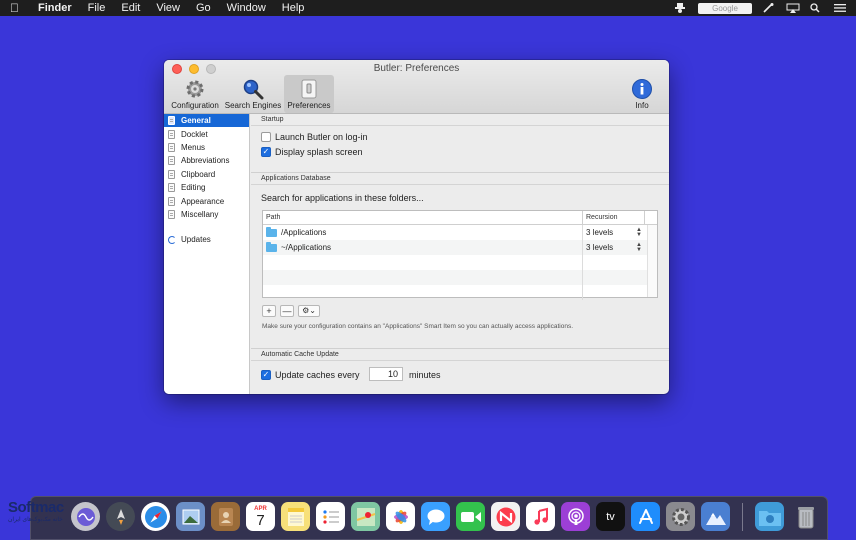 Image resolution: width=856 pixels, height=540 pixels. Describe the element at coordinates (35, 520) in the screenshot. I see `watermark-subtitle: خانه مک‌بوک‌های ایران` at that location.